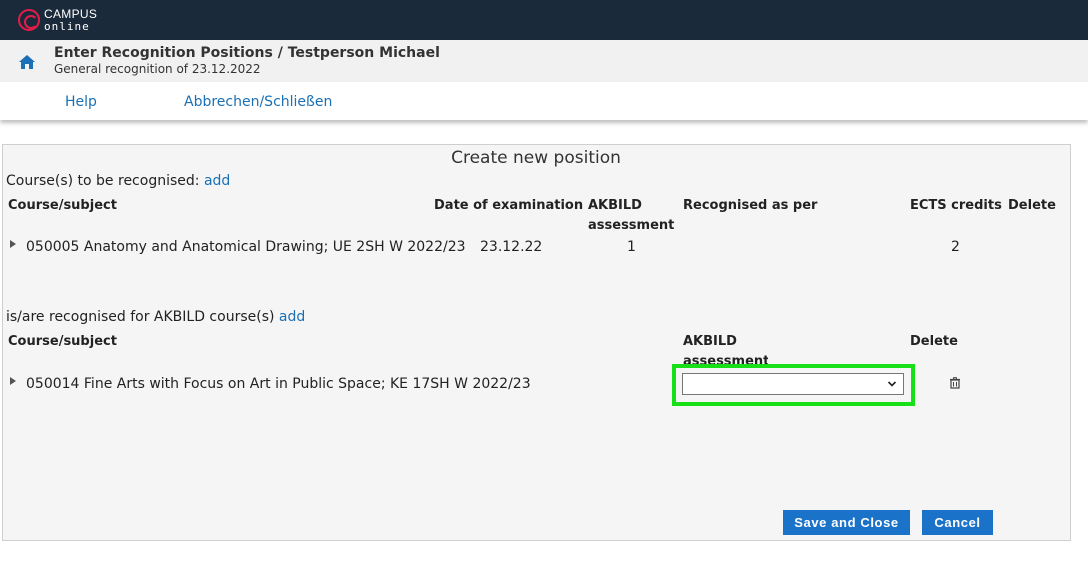 The image size is (1088, 580). I want to click on section1-label: Course(s) to be recognised: add, so click(118, 181).